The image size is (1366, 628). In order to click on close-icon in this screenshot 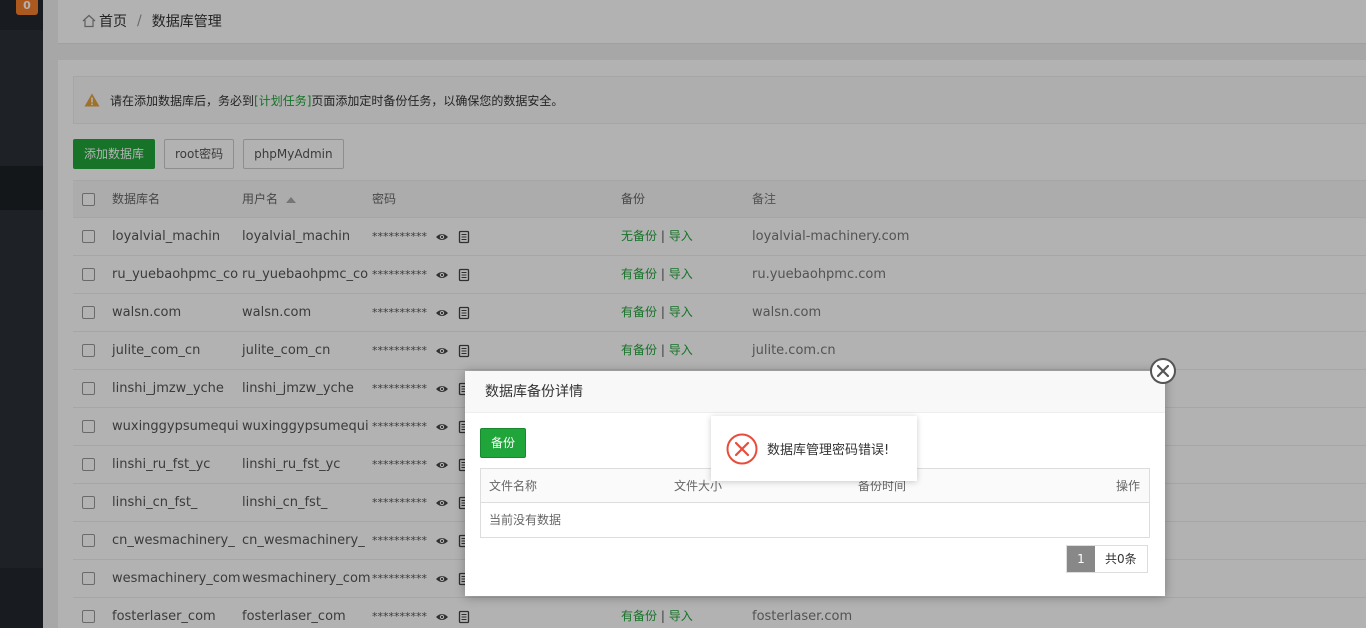, I will do `click(1163, 371)`.